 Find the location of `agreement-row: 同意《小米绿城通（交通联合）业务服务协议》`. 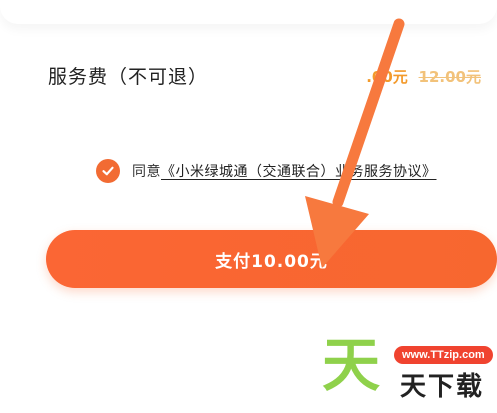

agreement-row: 同意《小米绿城通（交通联合）业务服务协议》 is located at coordinates (266, 171).